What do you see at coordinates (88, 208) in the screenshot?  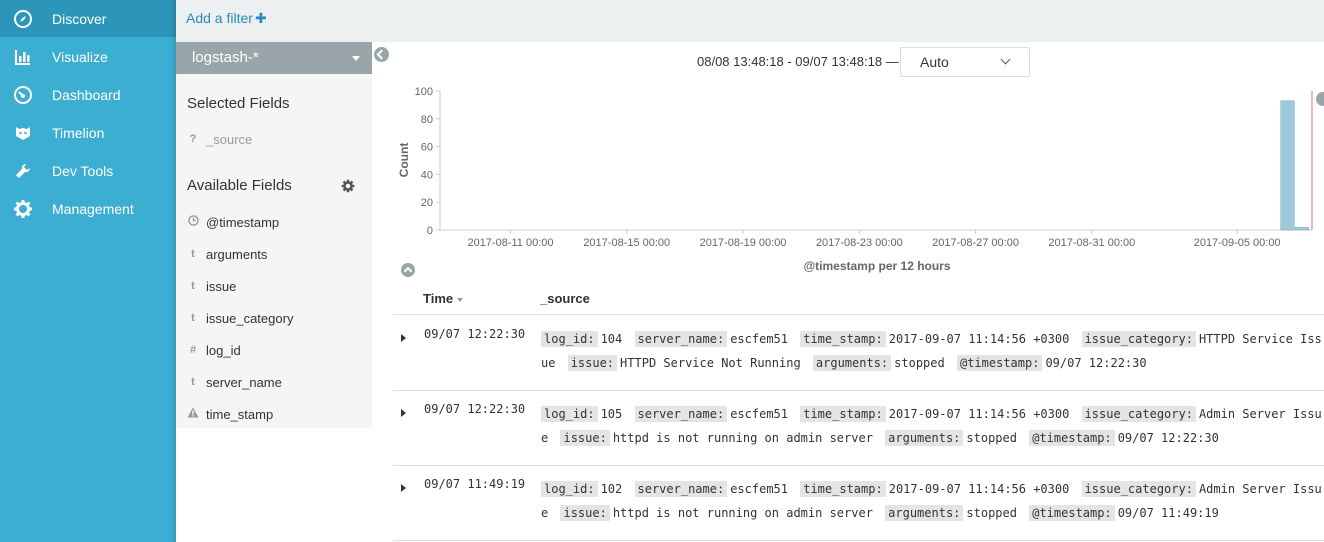 I see `nav-item-management: Management` at bounding box center [88, 208].